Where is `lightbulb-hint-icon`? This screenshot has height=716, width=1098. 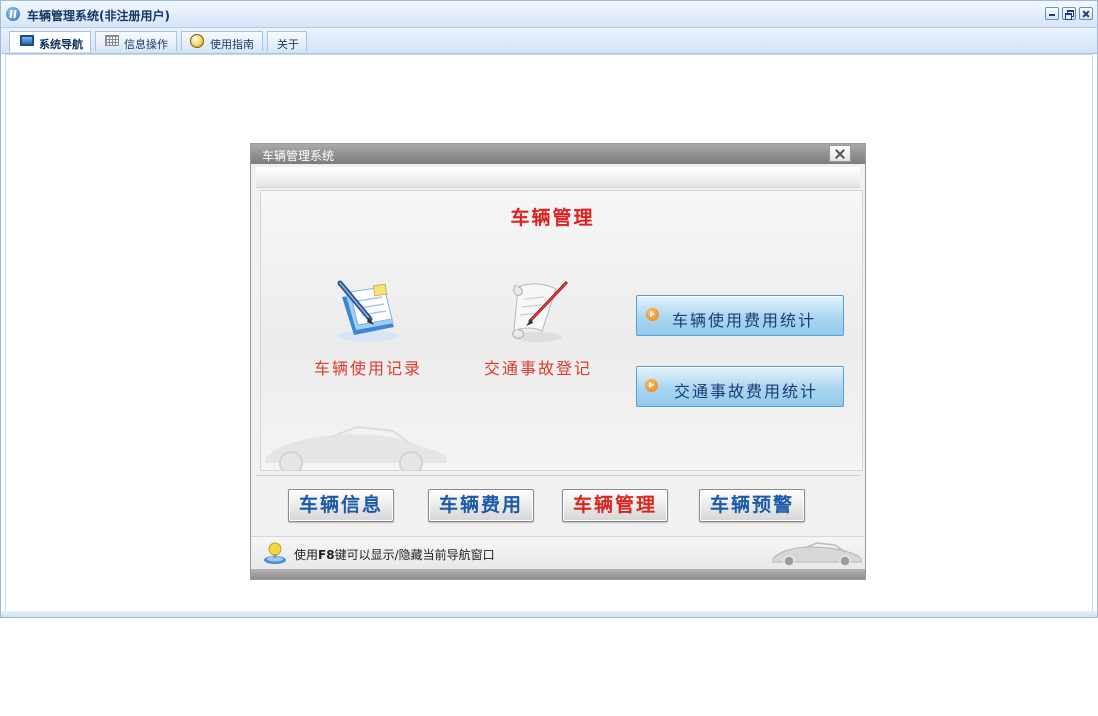 lightbulb-hint-icon is located at coordinates (275, 553).